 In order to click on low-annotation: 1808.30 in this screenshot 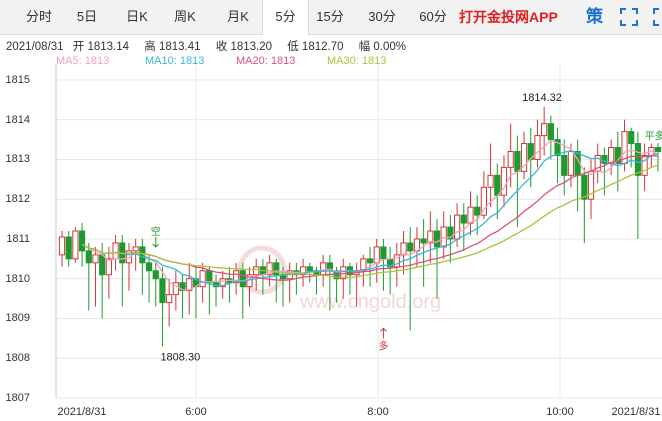, I will do `click(180, 357)`.